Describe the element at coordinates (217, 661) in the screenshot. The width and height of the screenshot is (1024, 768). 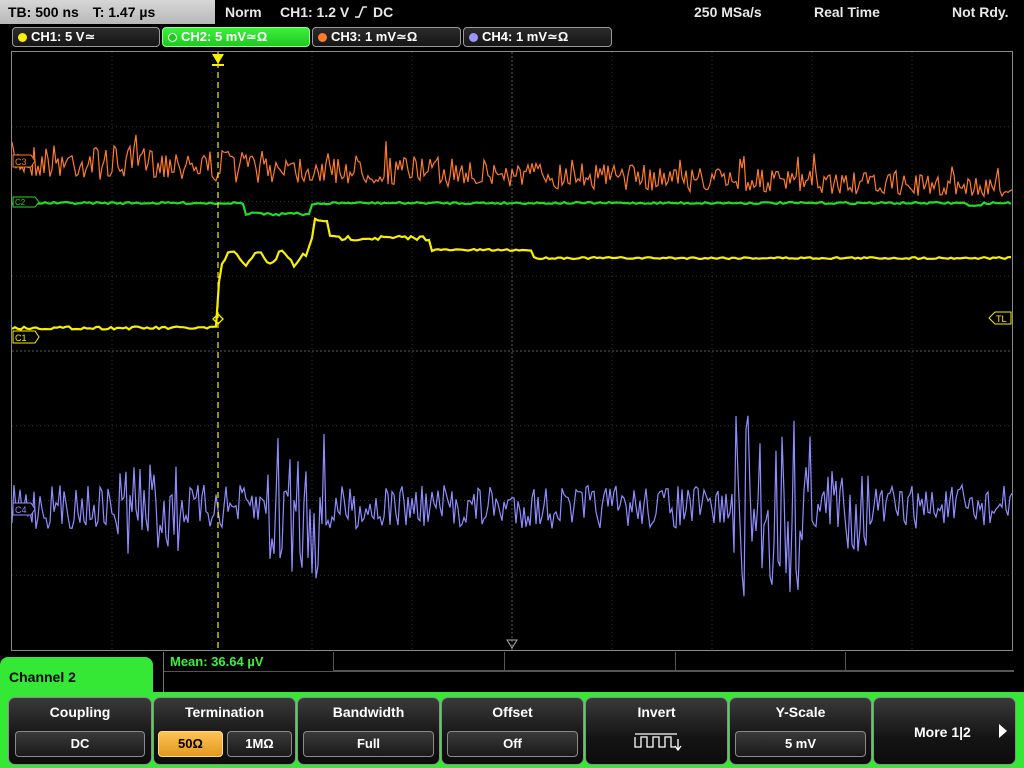
I see `mean-measurement: Mean: 36.64 µV` at that location.